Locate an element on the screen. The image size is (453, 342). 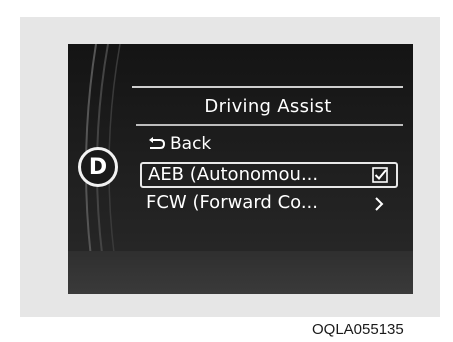
chevron-right-icon is located at coordinates (379, 204).